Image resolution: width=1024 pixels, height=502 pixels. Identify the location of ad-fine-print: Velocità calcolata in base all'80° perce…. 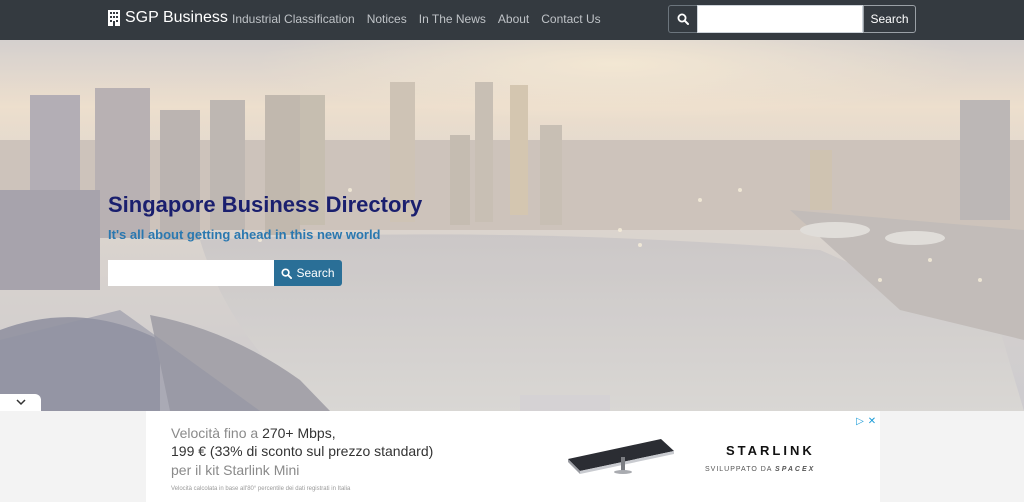
(261, 489).